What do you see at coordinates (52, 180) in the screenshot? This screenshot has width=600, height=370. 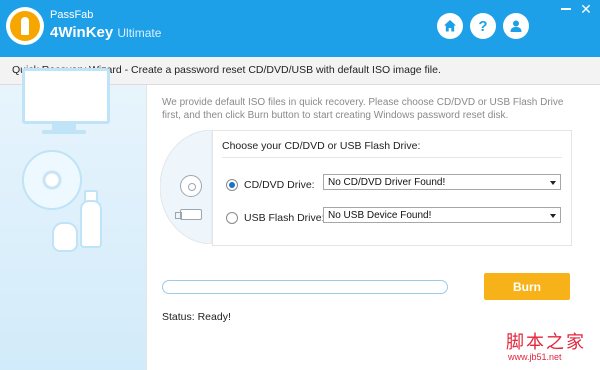 I see `disc-icon` at bounding box center [52, 180].